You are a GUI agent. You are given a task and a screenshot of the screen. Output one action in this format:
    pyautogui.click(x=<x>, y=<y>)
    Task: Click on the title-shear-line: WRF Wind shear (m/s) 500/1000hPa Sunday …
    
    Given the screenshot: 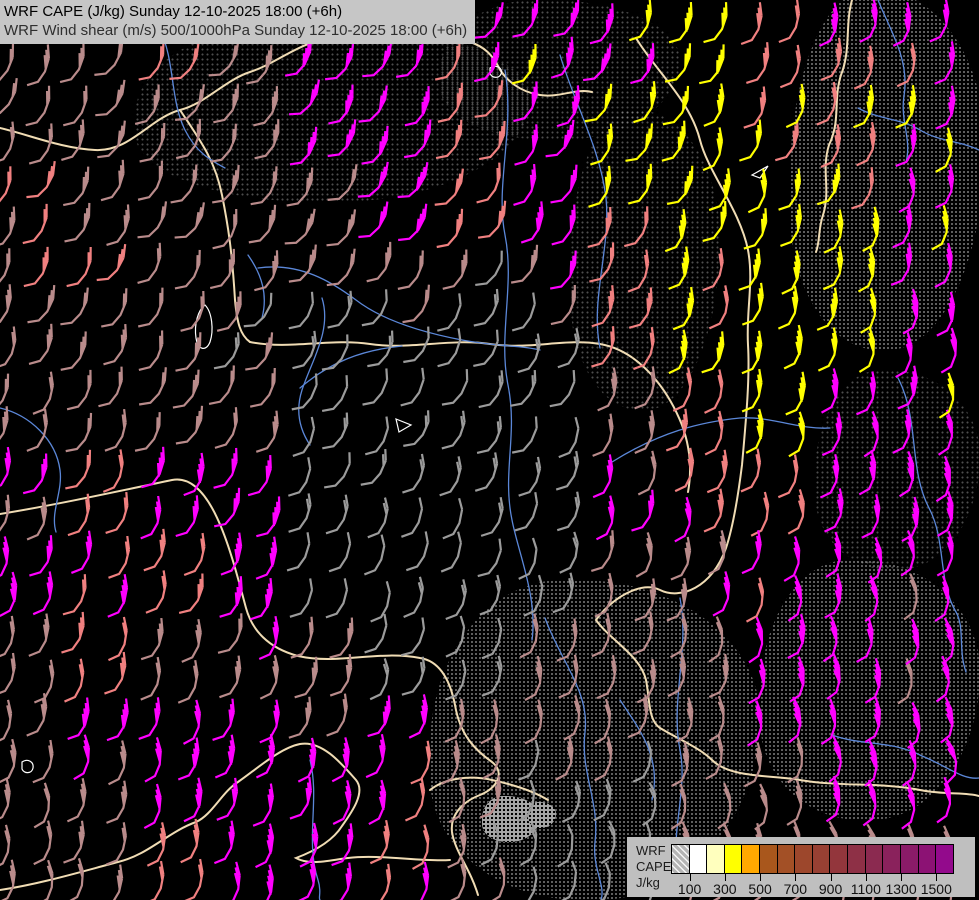 What is the action you would take?
    pyautogui.click(x=236, y=30)
    